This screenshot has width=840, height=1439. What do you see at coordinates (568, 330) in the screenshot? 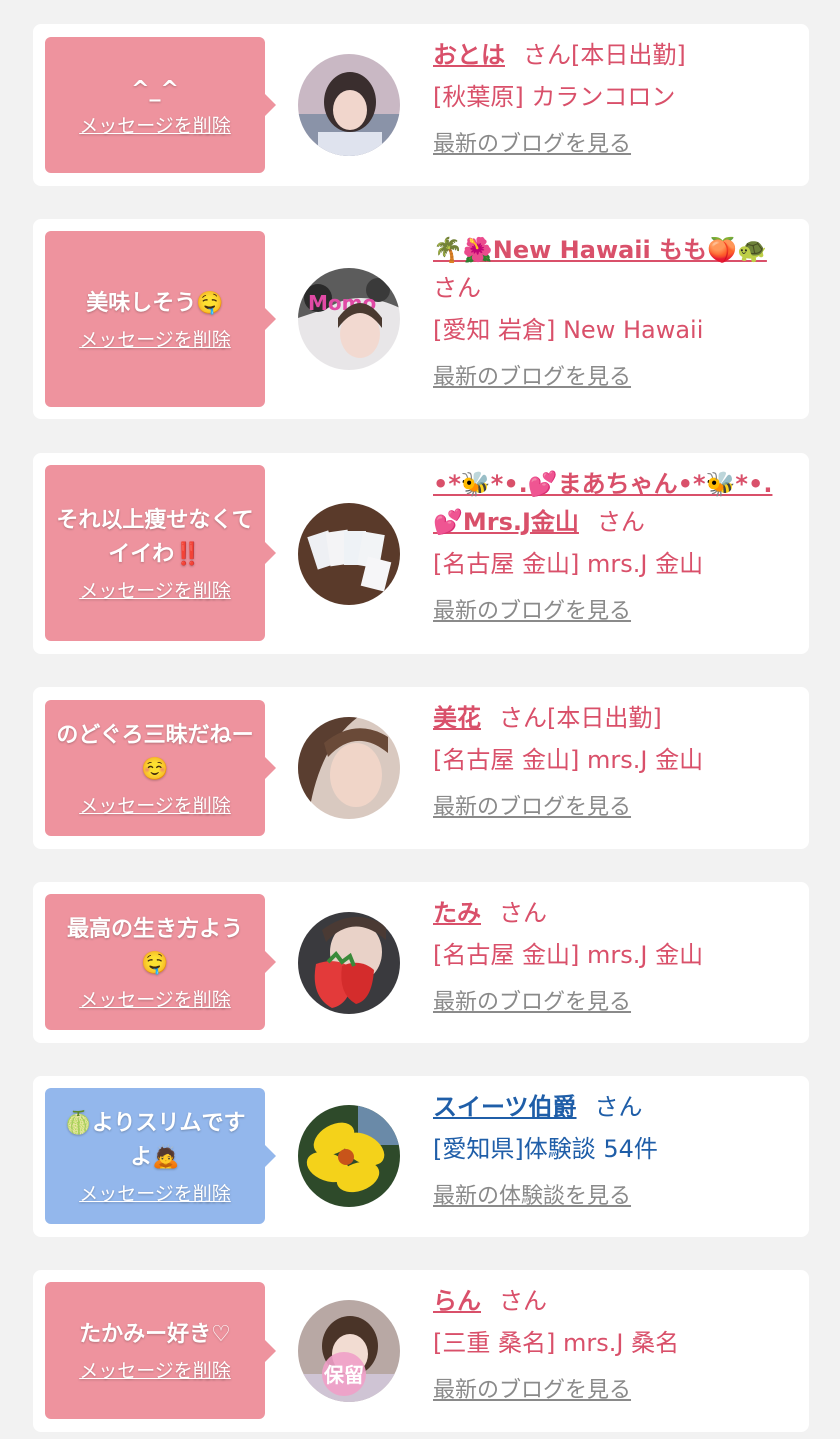
I see `shop-text: [愛知 岩倉] New Hawaii` at bounding box center [568, 330].